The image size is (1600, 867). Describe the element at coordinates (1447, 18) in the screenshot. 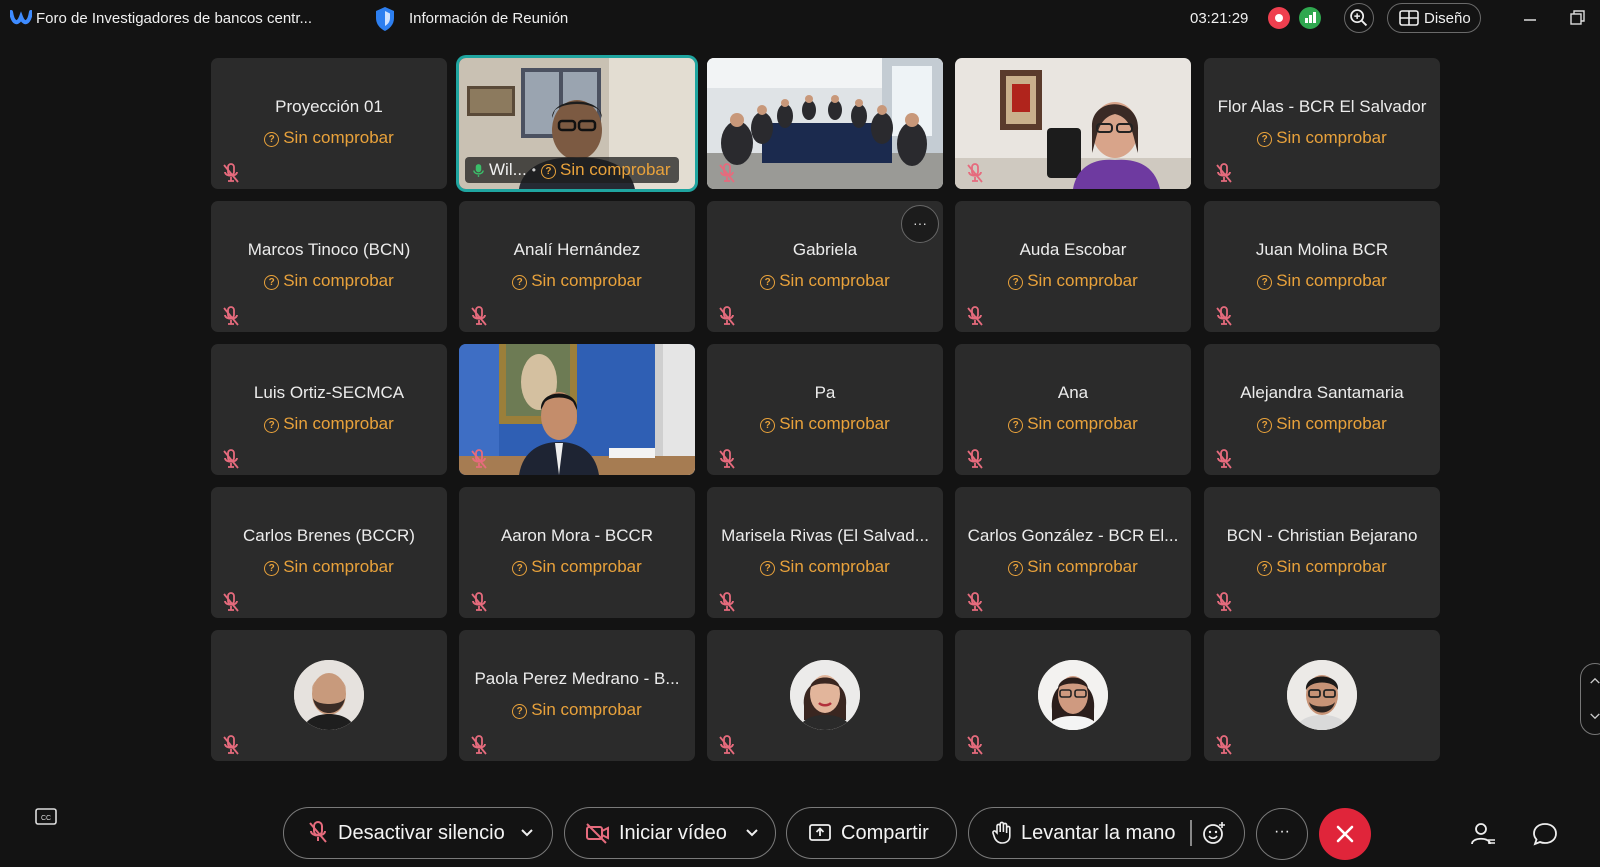

I see `layout-label: Diseño` at that location.